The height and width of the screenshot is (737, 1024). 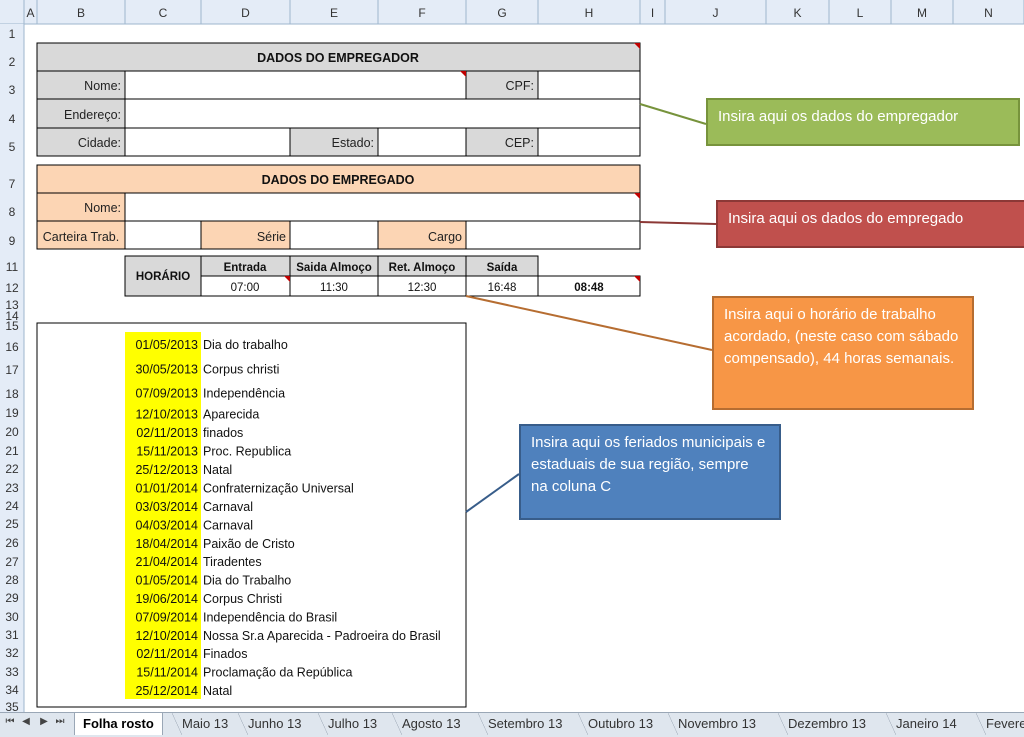 What do you see at coordinates (12, 241) in the screenshot?
I see `row-header-9: 9` at bounding box center [12, 241].